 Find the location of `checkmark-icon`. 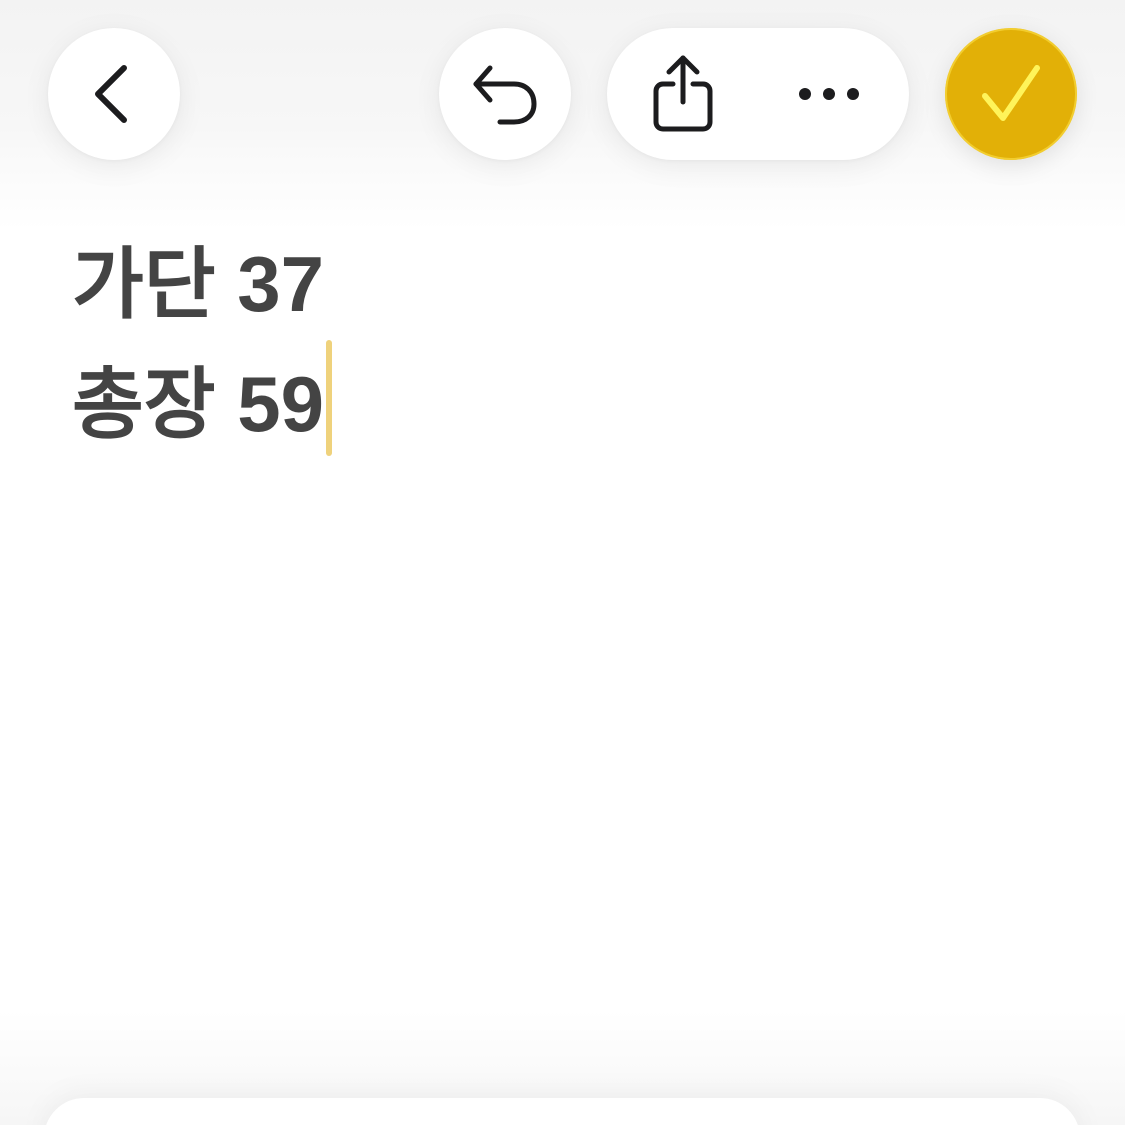

checkmark-icon is located at coordinates (1011, 93).